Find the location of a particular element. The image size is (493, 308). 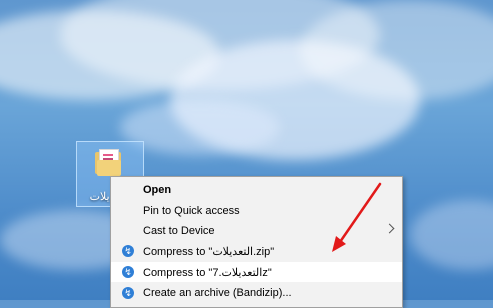

menu-item-compress-zip: ↯ Compress to "التعديلات.zip" is located at coordinates (256, 251).